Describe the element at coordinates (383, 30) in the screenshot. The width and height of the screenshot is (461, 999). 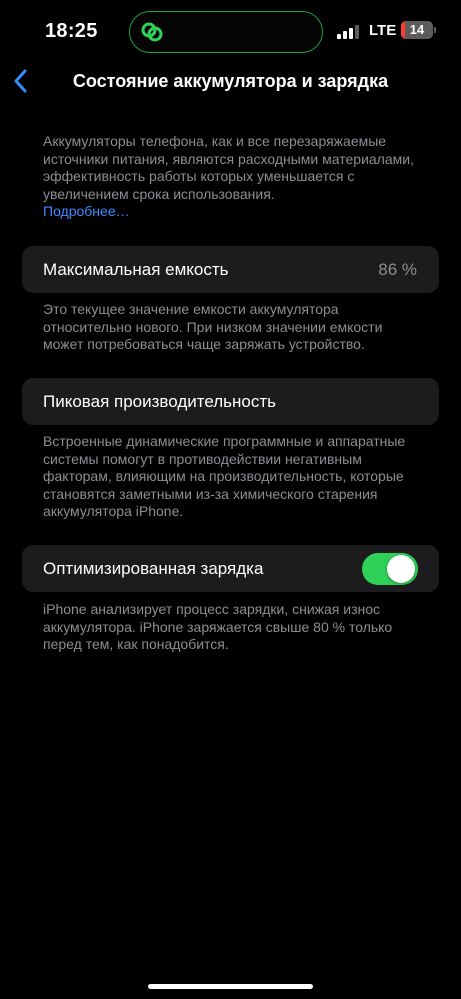
I see `network-type: LTE` at that location.